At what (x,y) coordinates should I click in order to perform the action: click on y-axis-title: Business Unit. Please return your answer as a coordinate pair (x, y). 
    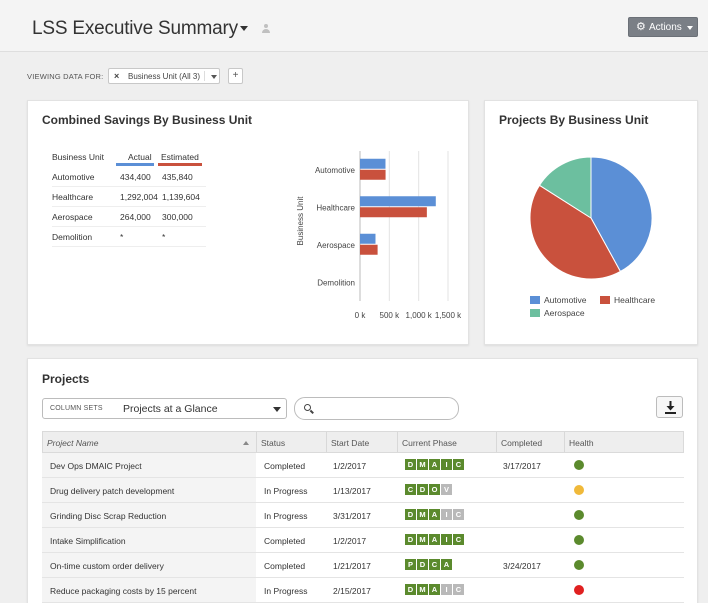
    Looking at the image, I should click on (300, 221).